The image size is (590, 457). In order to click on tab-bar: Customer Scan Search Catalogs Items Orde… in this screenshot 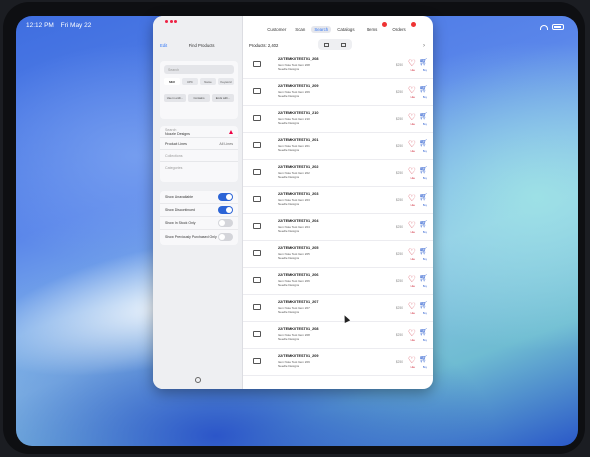, I will do `click(338, 27)`.